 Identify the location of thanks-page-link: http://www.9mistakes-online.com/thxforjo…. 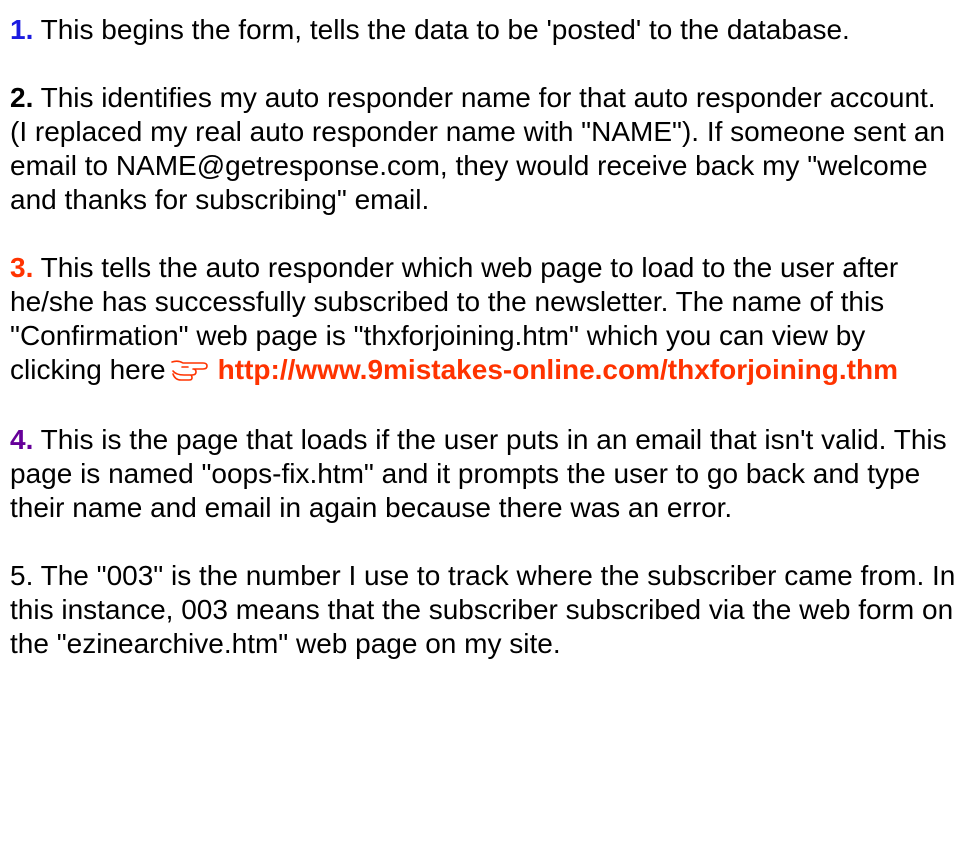
(558, 369).